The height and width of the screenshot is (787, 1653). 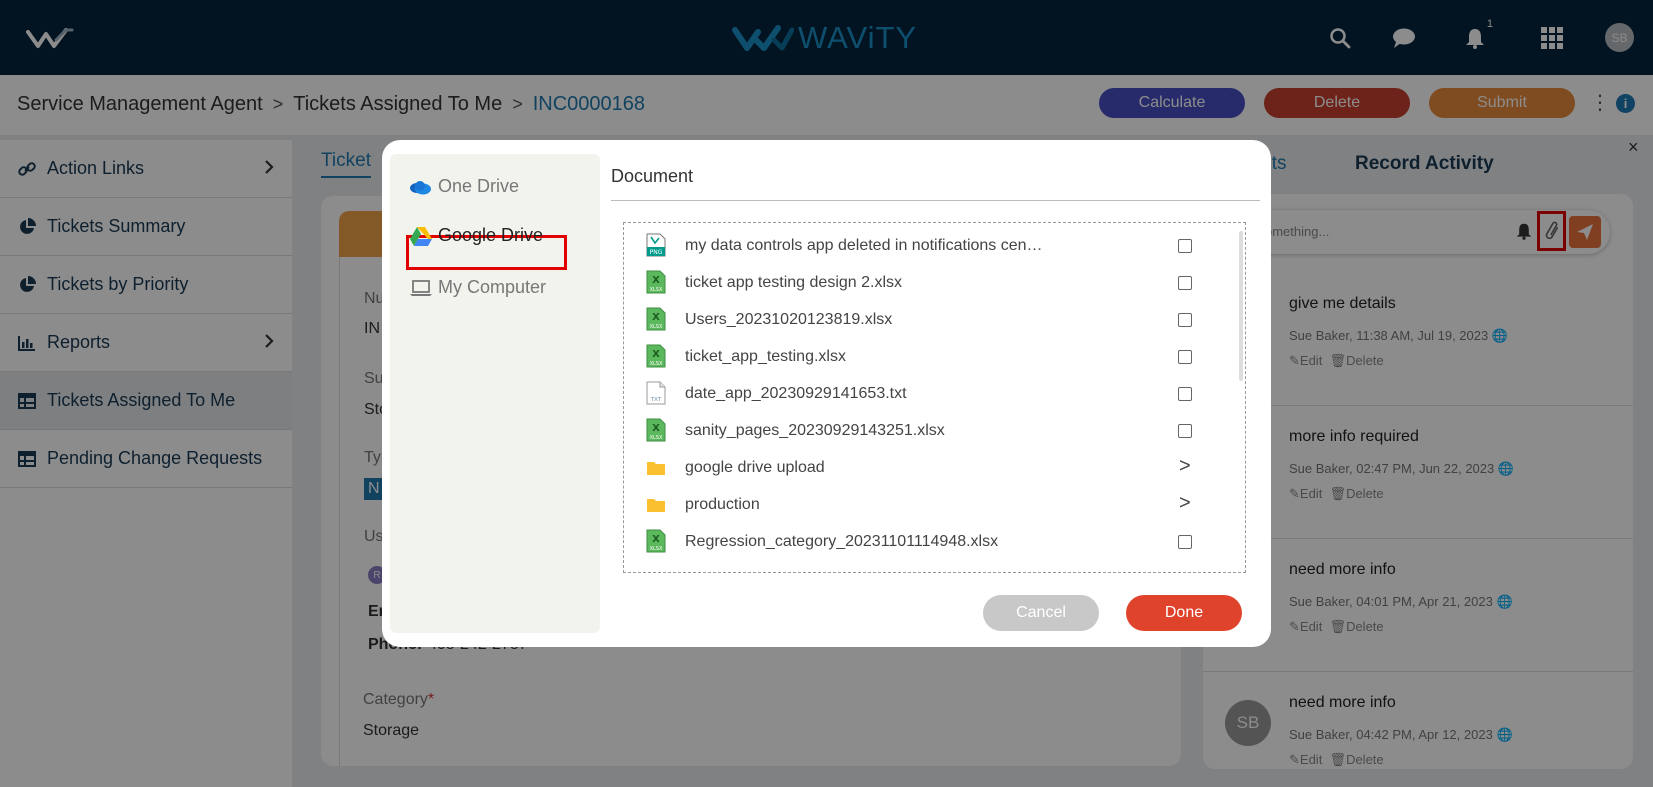 What do you see at coordinates (652, 176) in the screenshot?
I see `dialog-title: Document` at bounding box center [652, 176].